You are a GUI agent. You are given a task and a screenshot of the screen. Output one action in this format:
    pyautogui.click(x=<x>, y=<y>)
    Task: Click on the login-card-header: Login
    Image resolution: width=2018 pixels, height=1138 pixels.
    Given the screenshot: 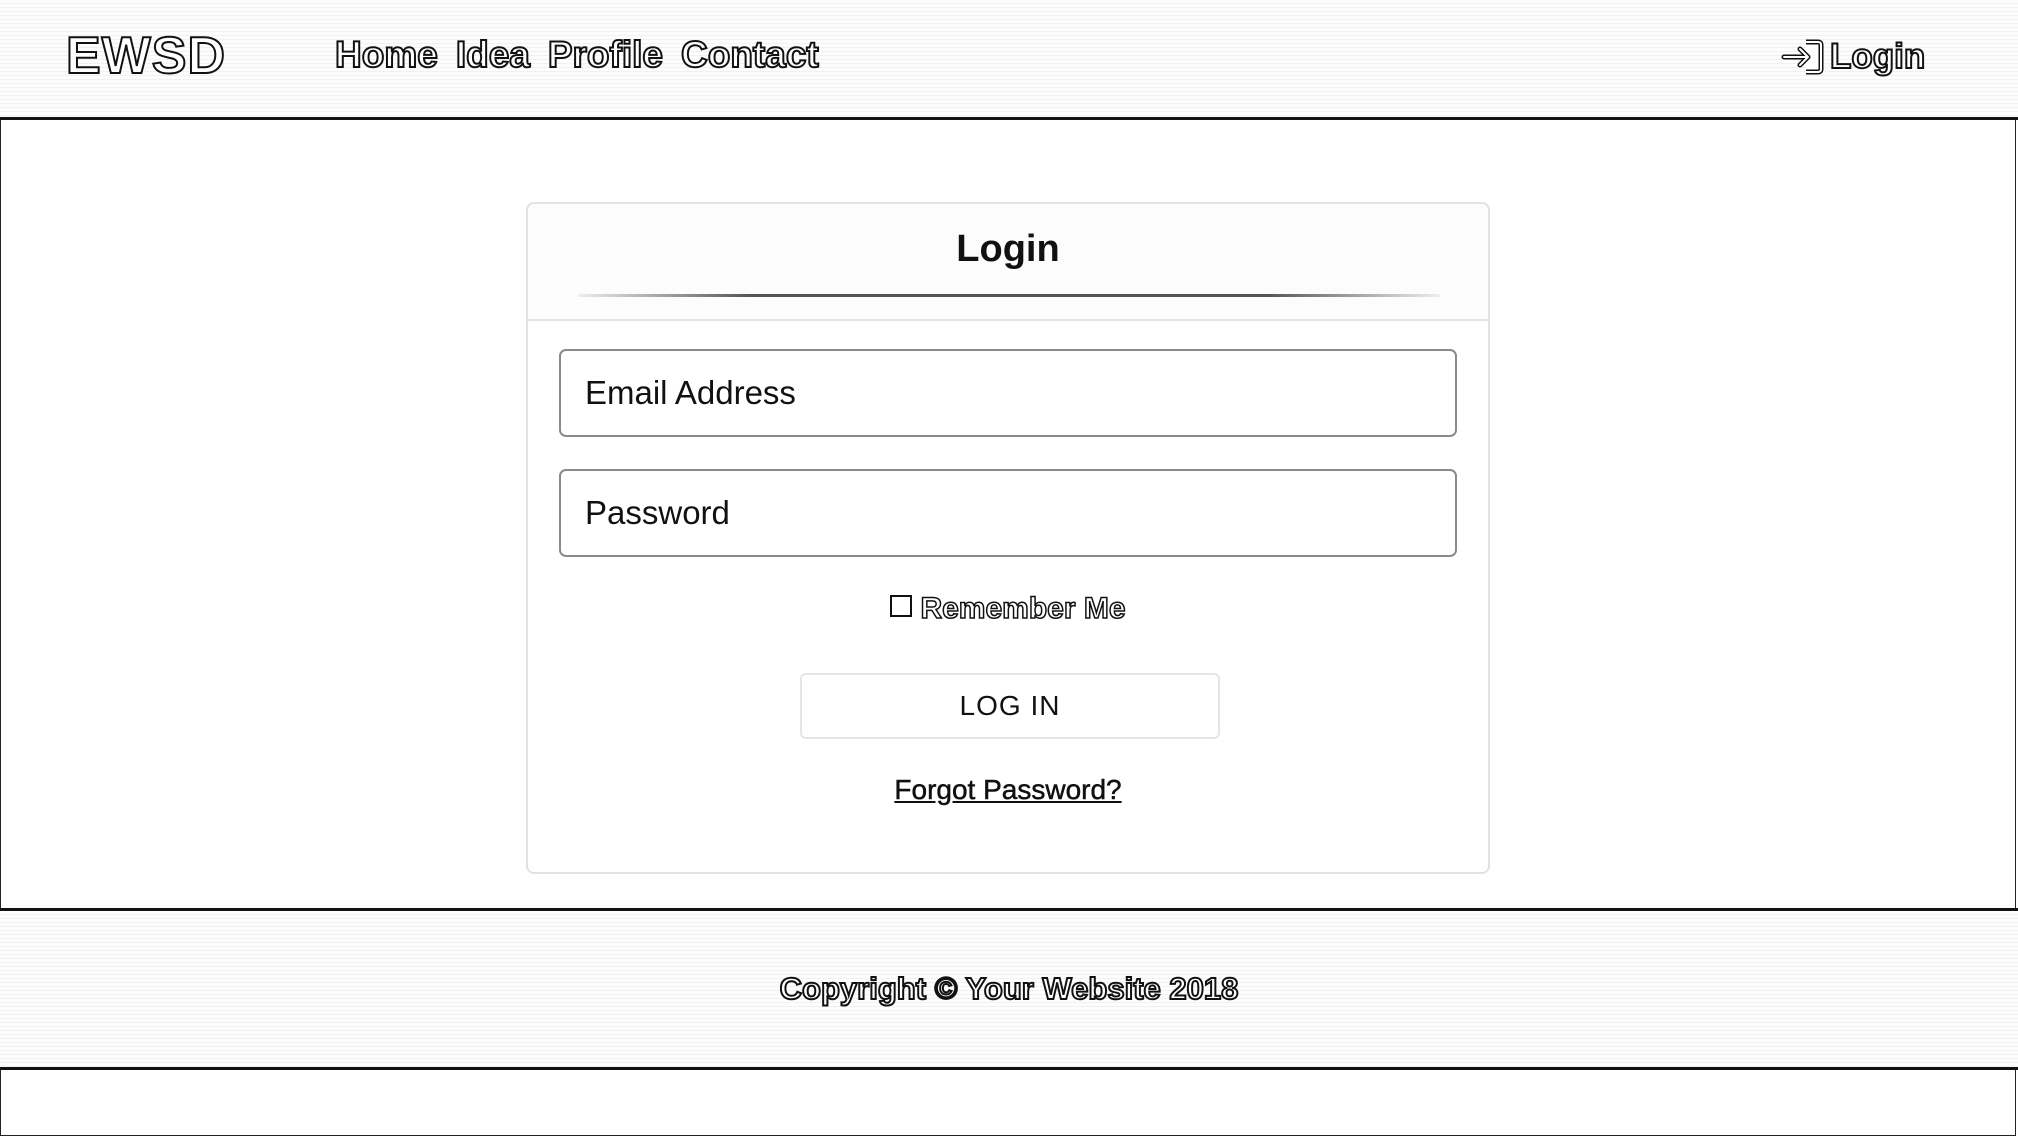 What is the action you would take?
    pyautogui.click(x=1008, y=262)
    